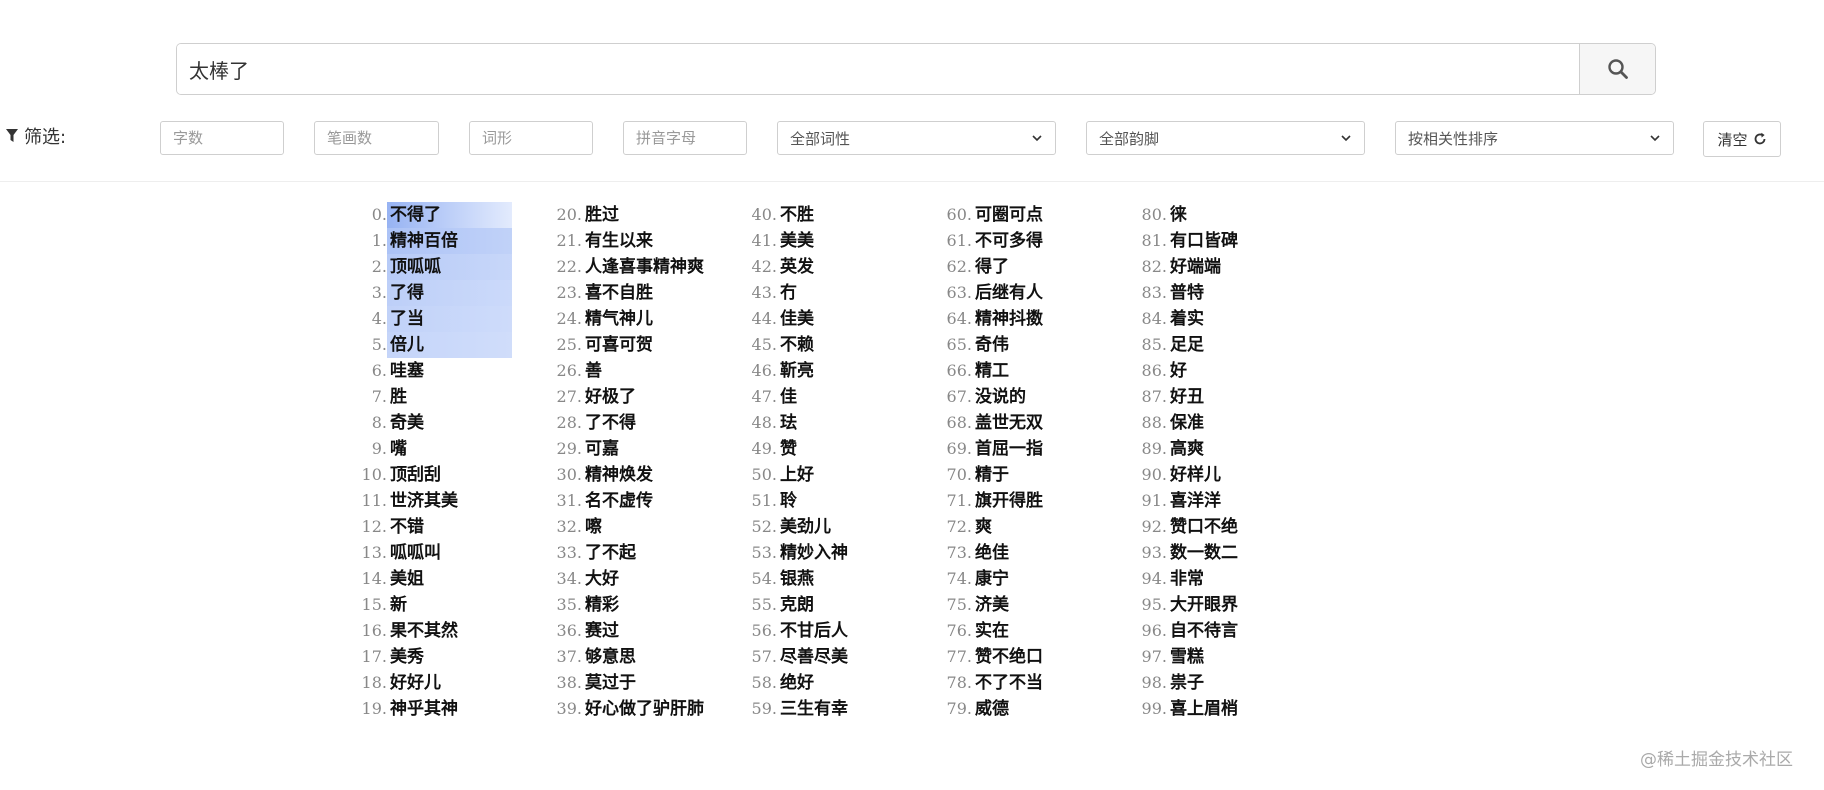  Describe the element at coordinates (434, 605) in the screenshot. I see `result-item: 15. 新` at that location.